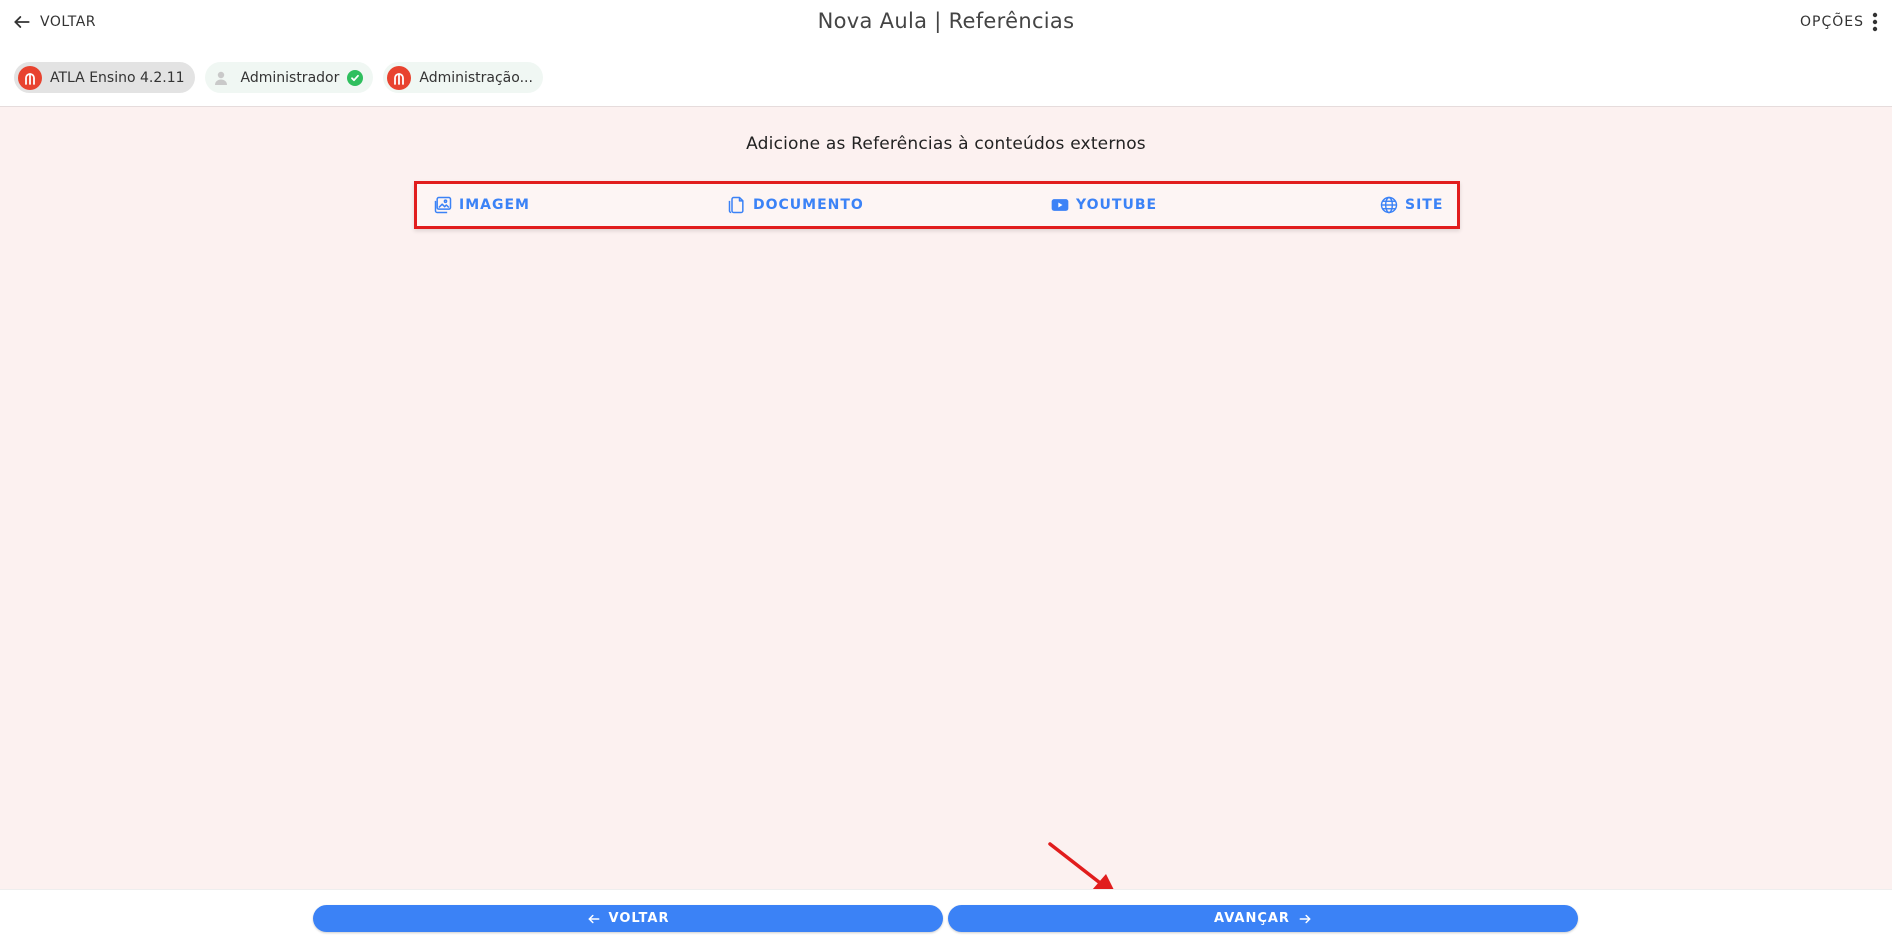 The height and width of the screenshot is (944, 1892). Describe the element at coordinates (443, 205) in the screenshot. I see `image-icon` at that location.